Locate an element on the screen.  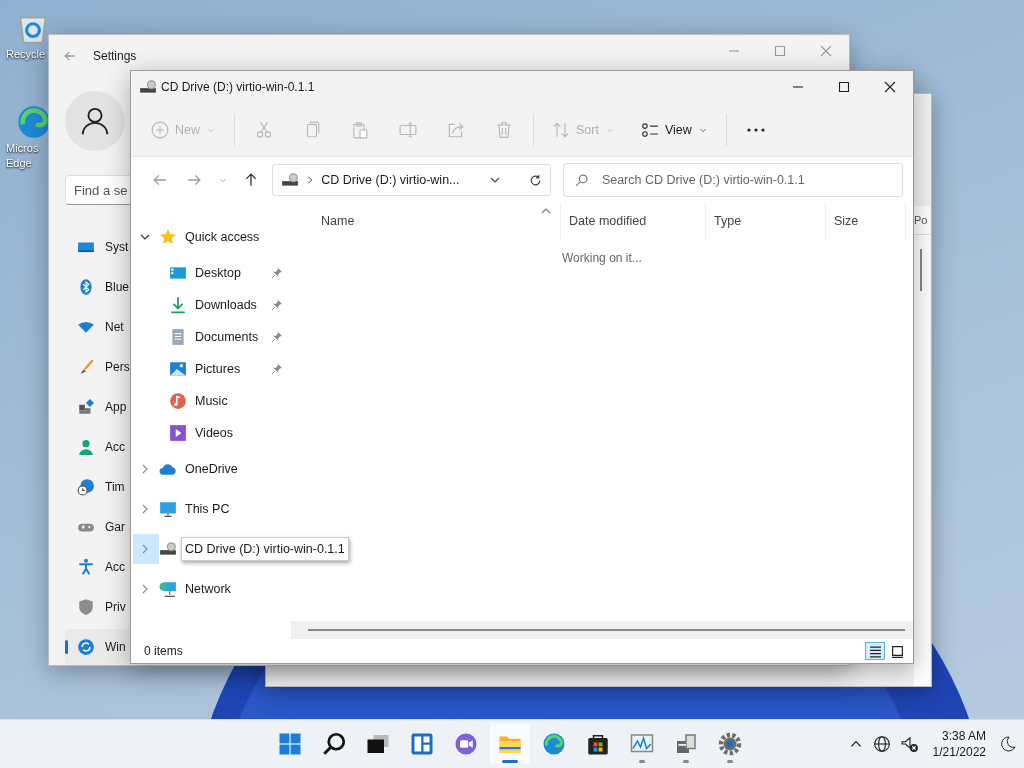
nav-tree-item: Downloads is located at coordinates (211, 305).